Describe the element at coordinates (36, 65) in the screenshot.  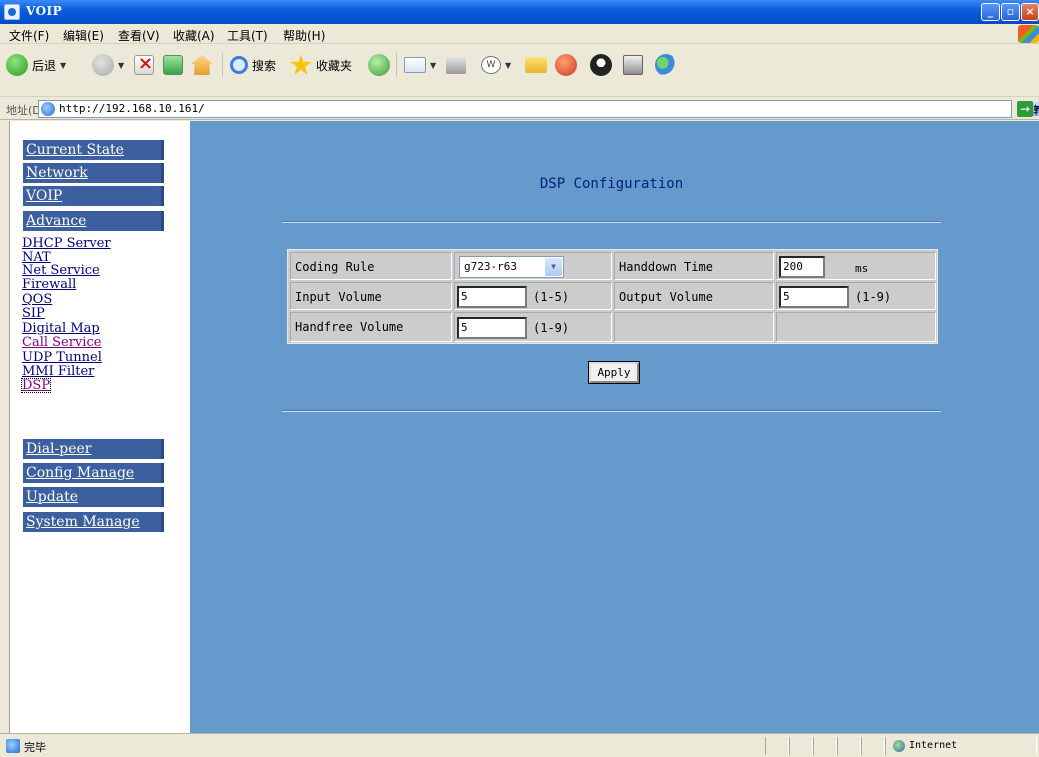
I see `back-button: 后退 ▼` at that location.